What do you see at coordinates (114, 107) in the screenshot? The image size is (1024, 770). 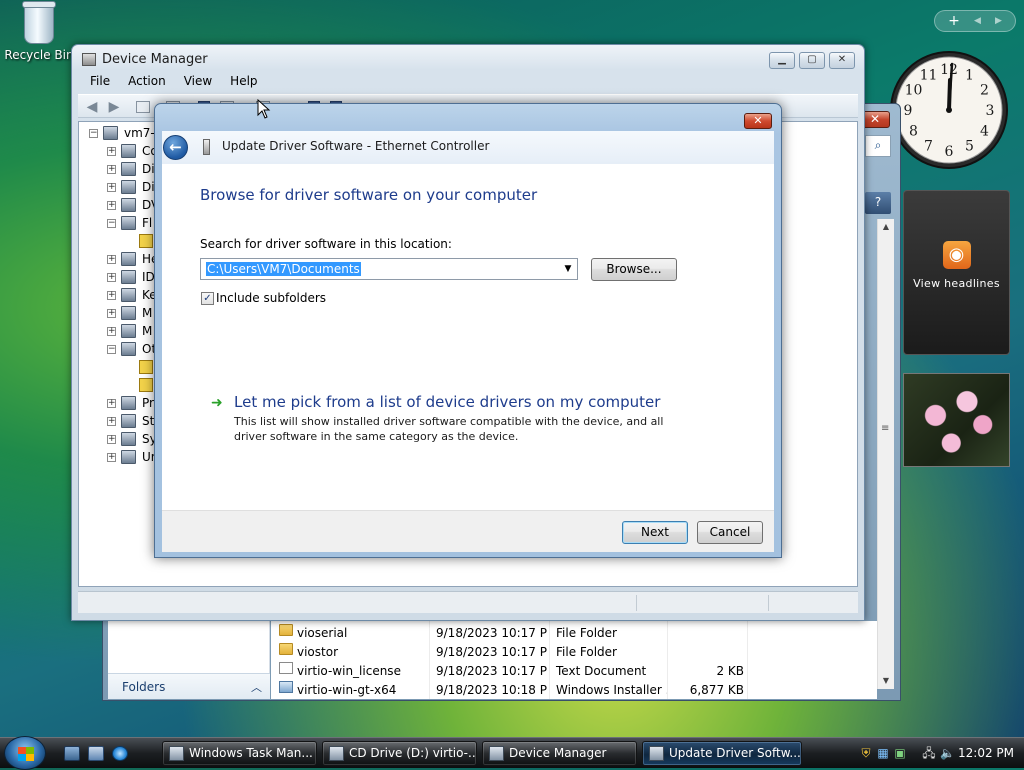 I see `forward-arrow-icon: ▶` at bounding box center [114, 107].